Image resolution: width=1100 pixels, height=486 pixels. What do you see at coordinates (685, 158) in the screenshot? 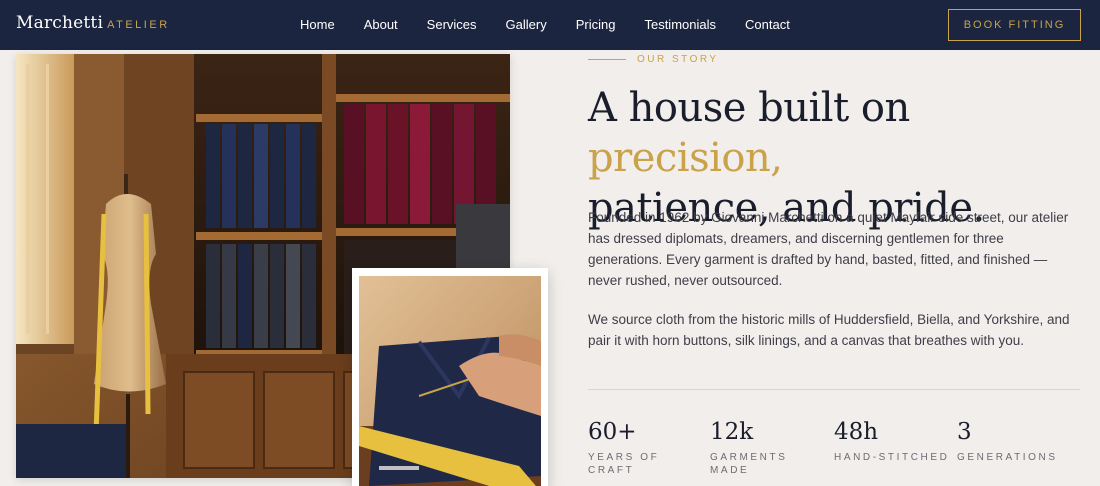
I see `headline-accent: precision,` at bounding box center [685, 158].